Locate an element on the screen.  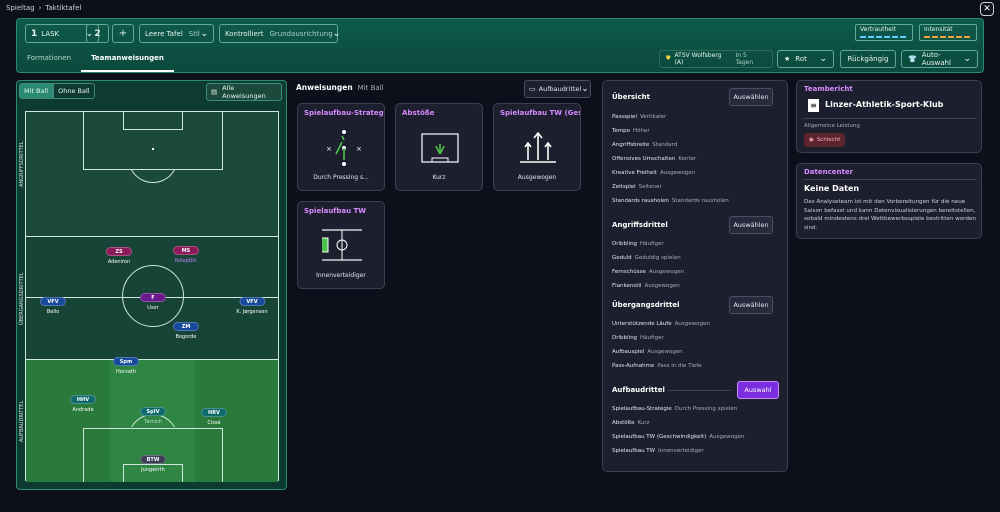
player-spiv: SpIV Tarnich is located at coordinates (153, 416).